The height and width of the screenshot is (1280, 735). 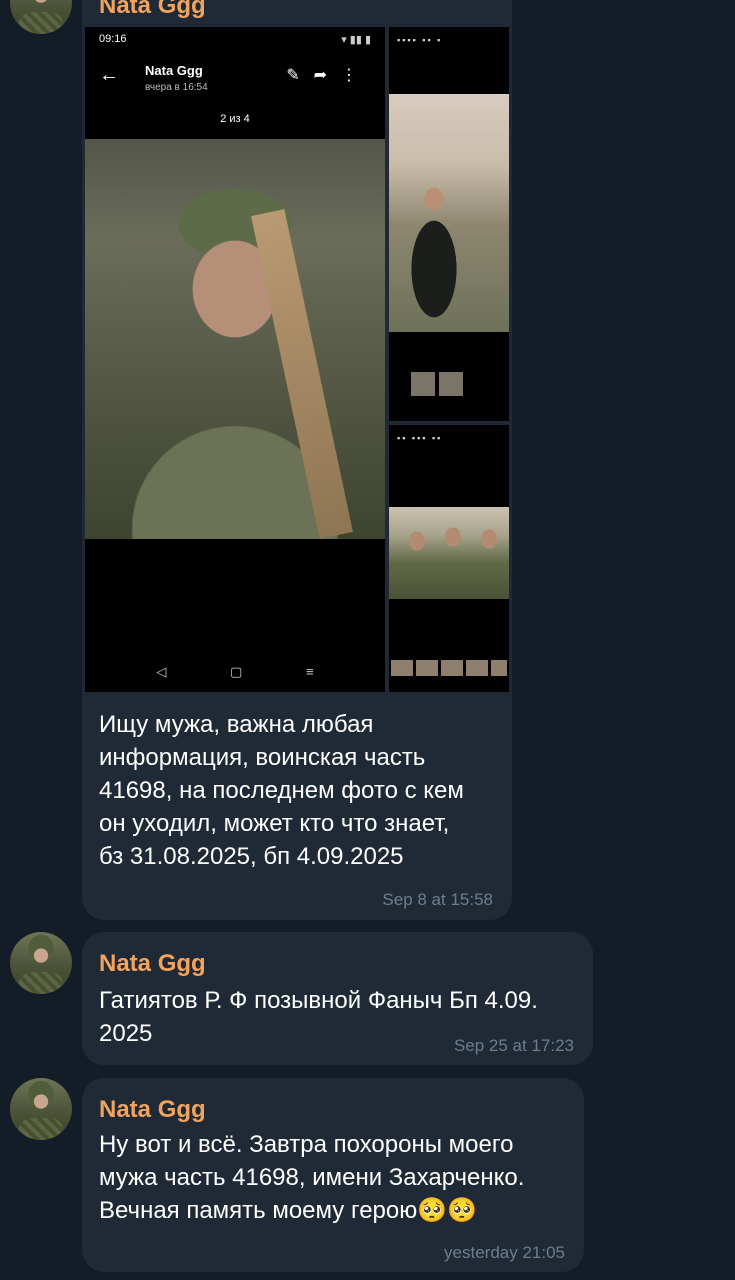 I want to click on nav-back-icon: ◁, so click(x=161, y=671).